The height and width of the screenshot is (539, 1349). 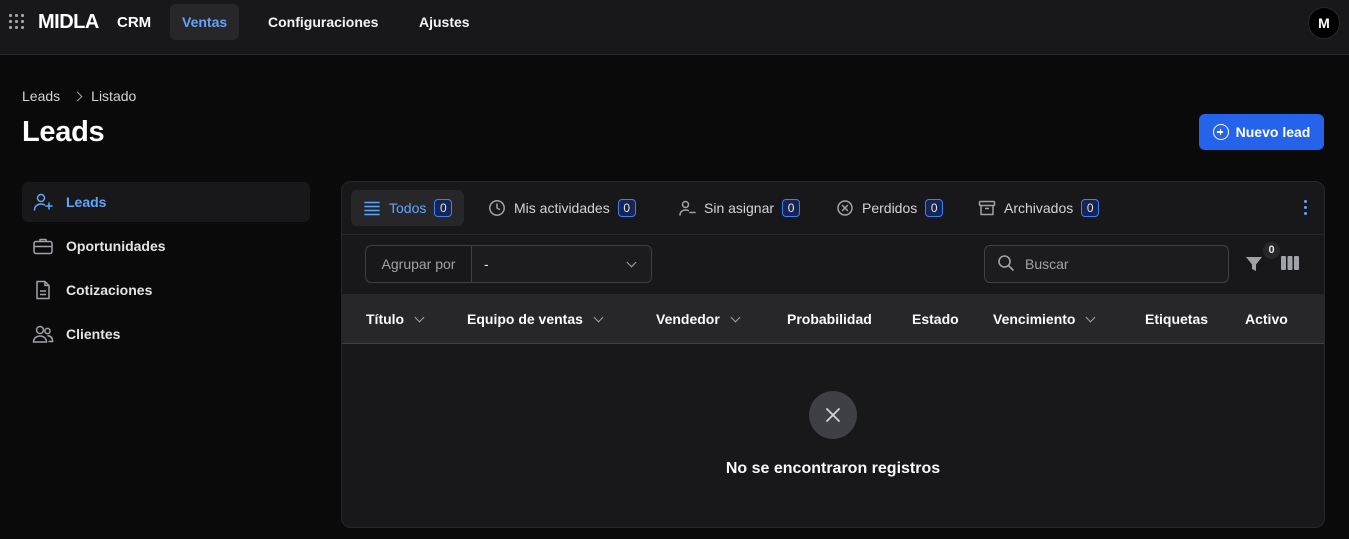 I want to click on filter-count-badge: 0, so click(x=1271, y=250).